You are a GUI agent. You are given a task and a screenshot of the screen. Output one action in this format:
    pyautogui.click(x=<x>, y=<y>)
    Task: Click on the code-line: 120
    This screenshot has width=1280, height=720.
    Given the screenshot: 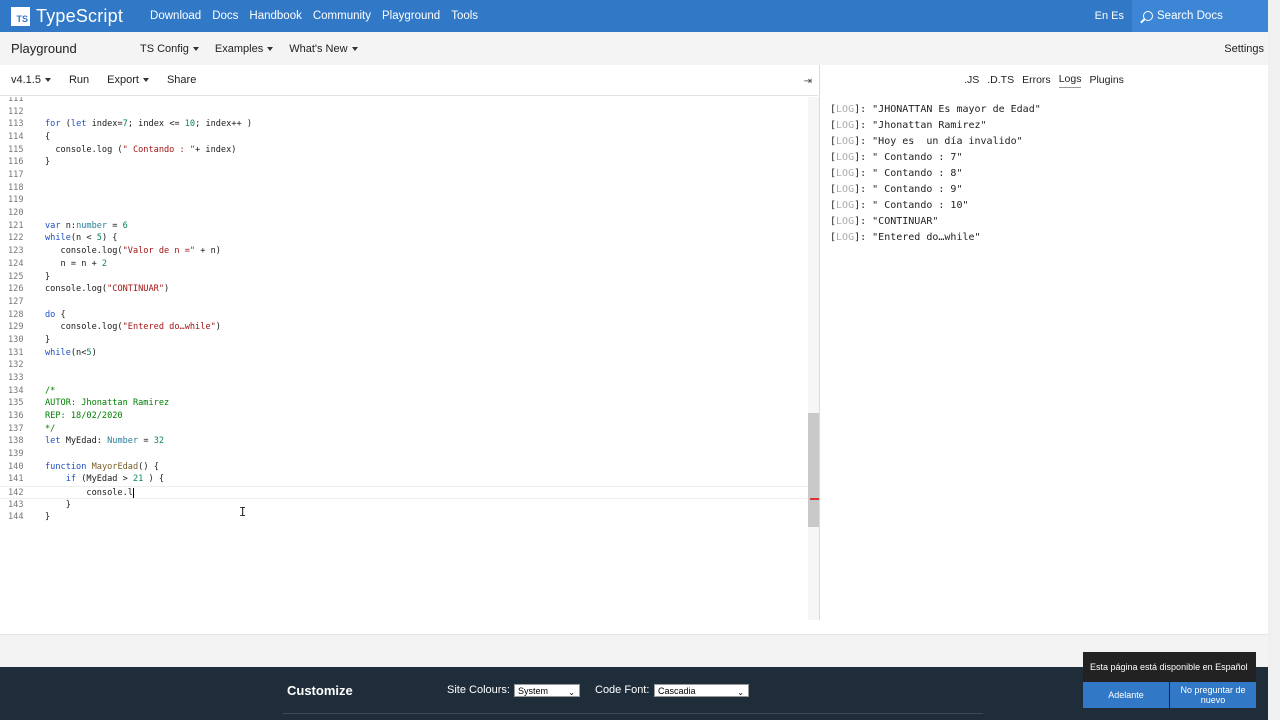 What is the action you would take?
    pyautogui.click(x=404, y=213)
    